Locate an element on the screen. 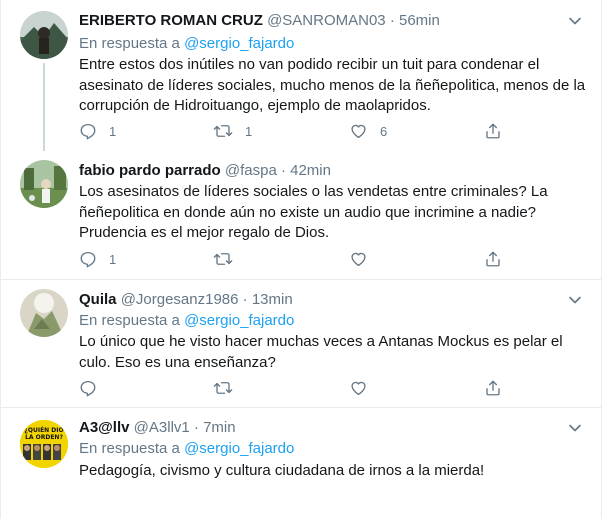 This screenshot has width=602, height=519. tweet-header: Quila @Jorgesanz1986 · 13min is located at coordinates (186, 300).